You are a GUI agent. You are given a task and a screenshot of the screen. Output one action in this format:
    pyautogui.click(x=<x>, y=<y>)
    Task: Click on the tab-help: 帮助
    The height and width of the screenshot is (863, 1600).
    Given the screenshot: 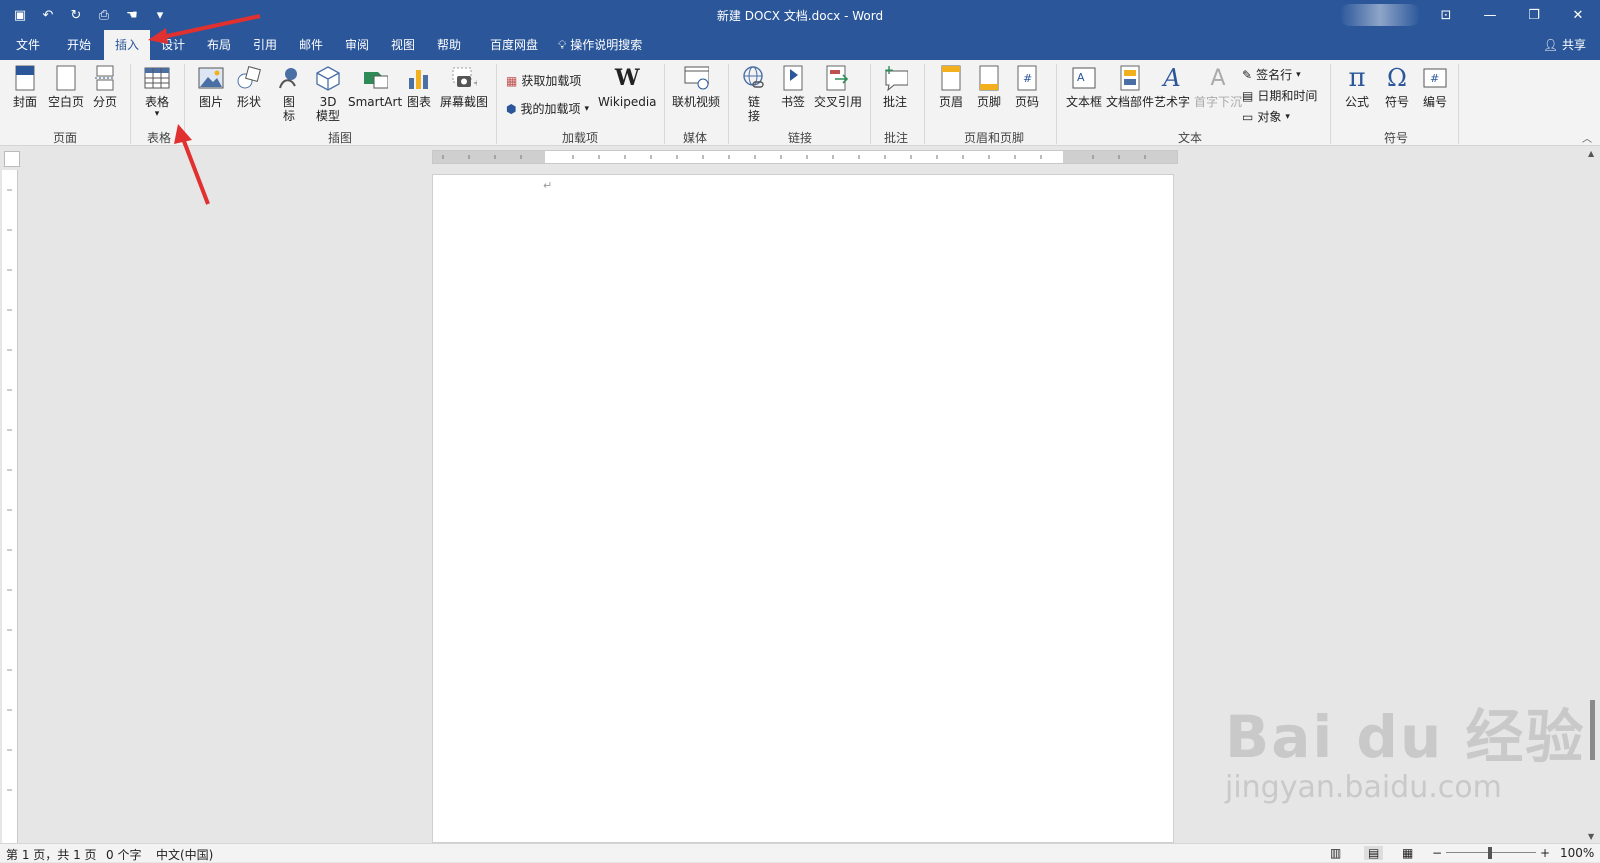 What is the action you would take?
    pyautogui.click(x=449, y=45)
    